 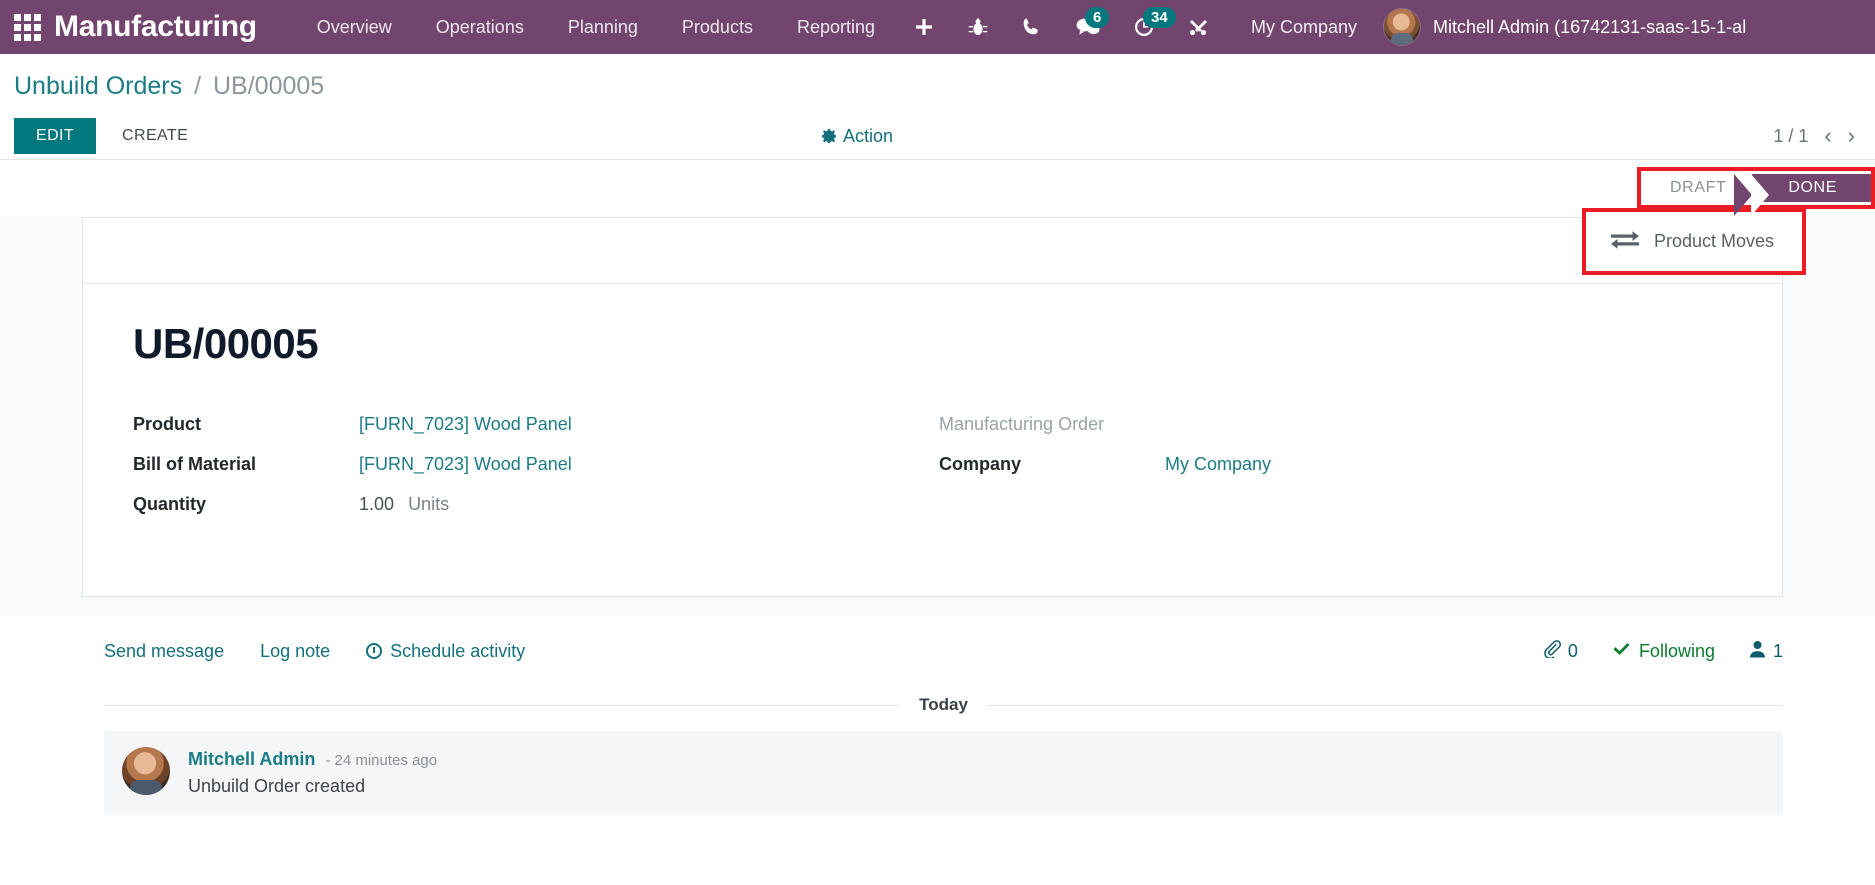 What do you see at coordinates (1447, 464) in the screenshot?
I see `field-value-company: My Company` at bounding box center [1447, 464].